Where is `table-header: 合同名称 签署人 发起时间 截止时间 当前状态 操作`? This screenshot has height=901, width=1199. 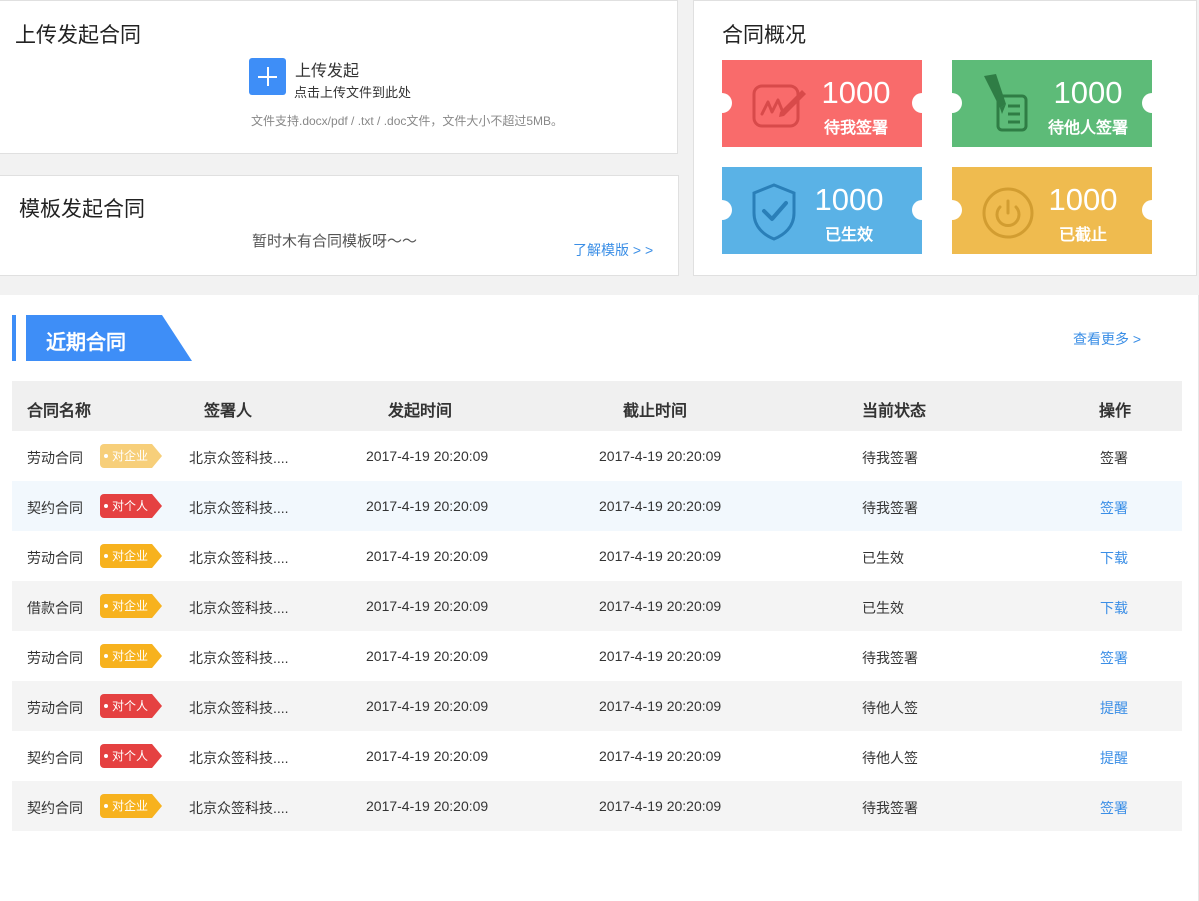
table-header: 合同名称 签署人 发起时间 截止时间 当前状态 操作 is located at coordinates (597, 406).